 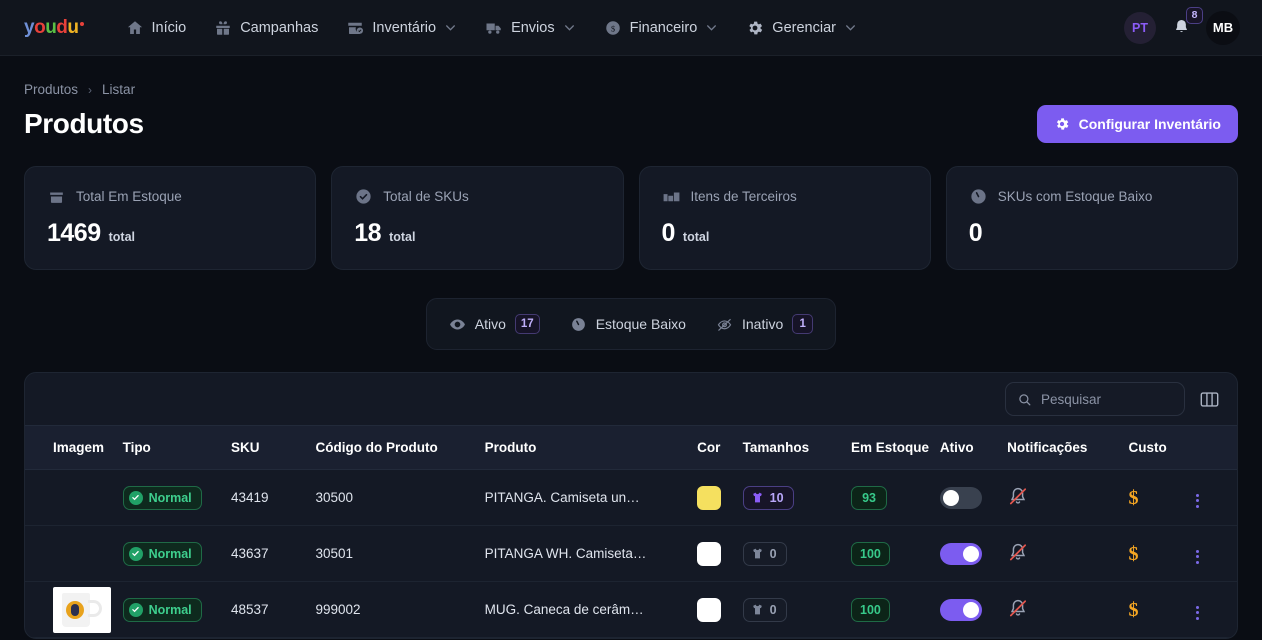 I want to click on column-header-em-estoque: Em Estoque, so click(x=895, y=447).